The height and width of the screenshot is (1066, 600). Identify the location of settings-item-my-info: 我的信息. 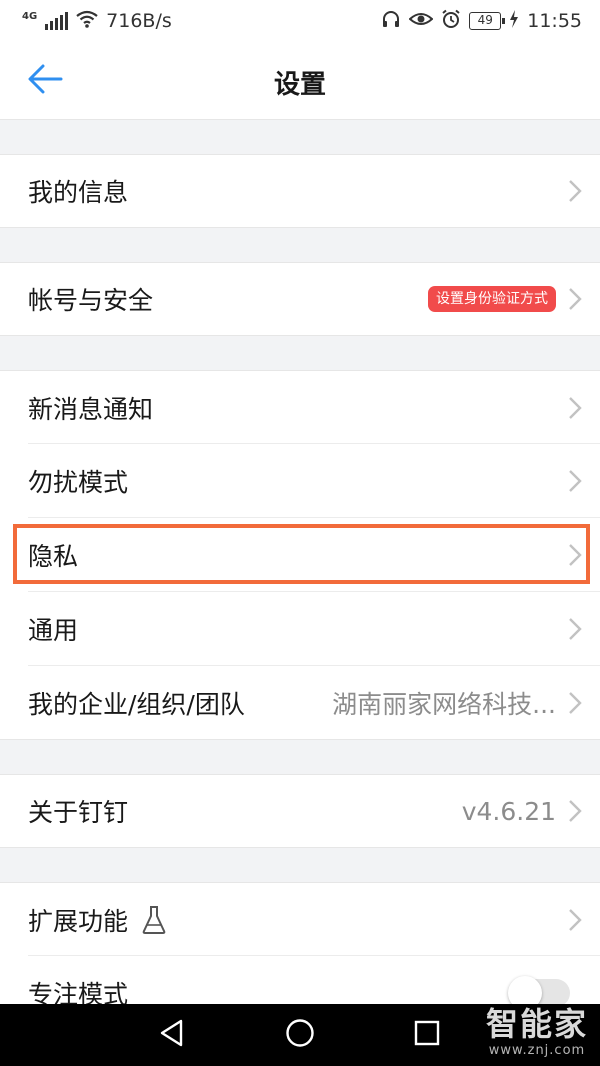
(300, 191).